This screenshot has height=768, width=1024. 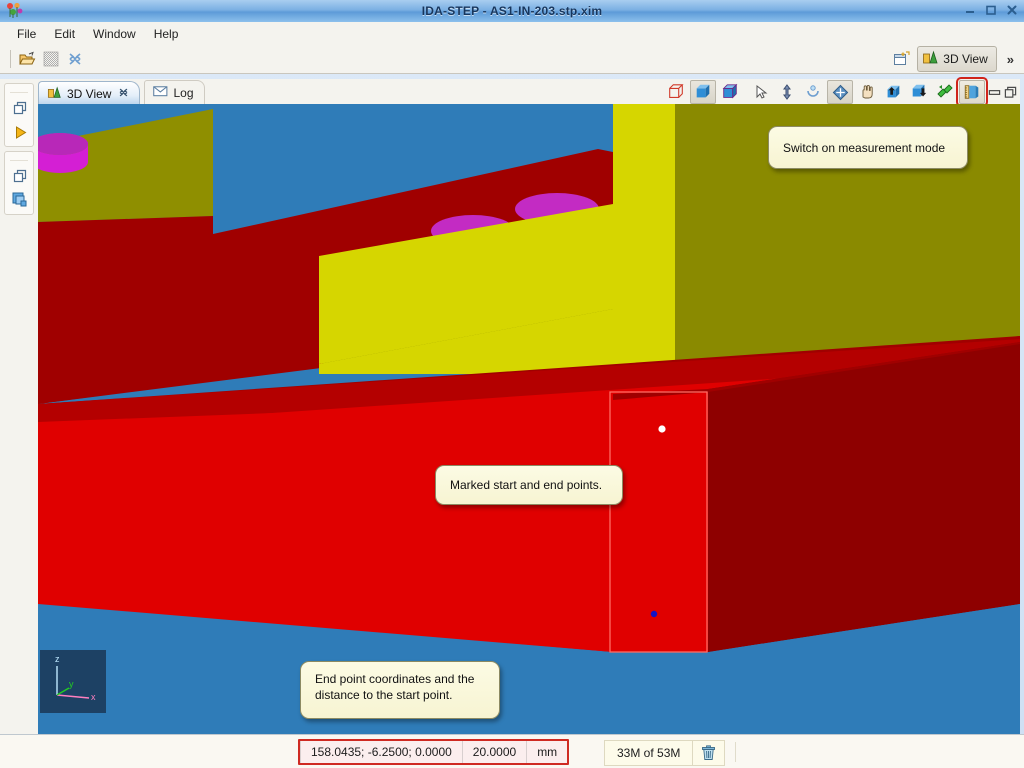 What do you see at coordinates (761, 92) in the screenshot?
I see `cursor-arrow-icon` at bounding box center [761, 92].